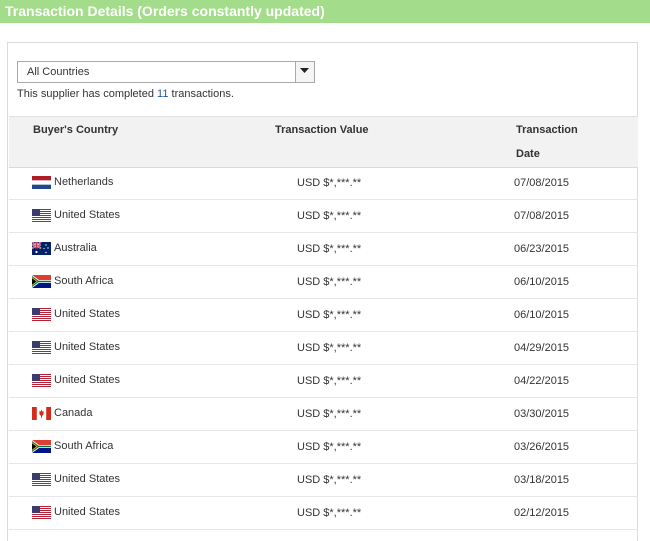 Image resolution: width=650 pixels, height=541 pixels. I want to click on table-row: Netherlands USD $*,***.** 07/08/2015, so click(323, 183).